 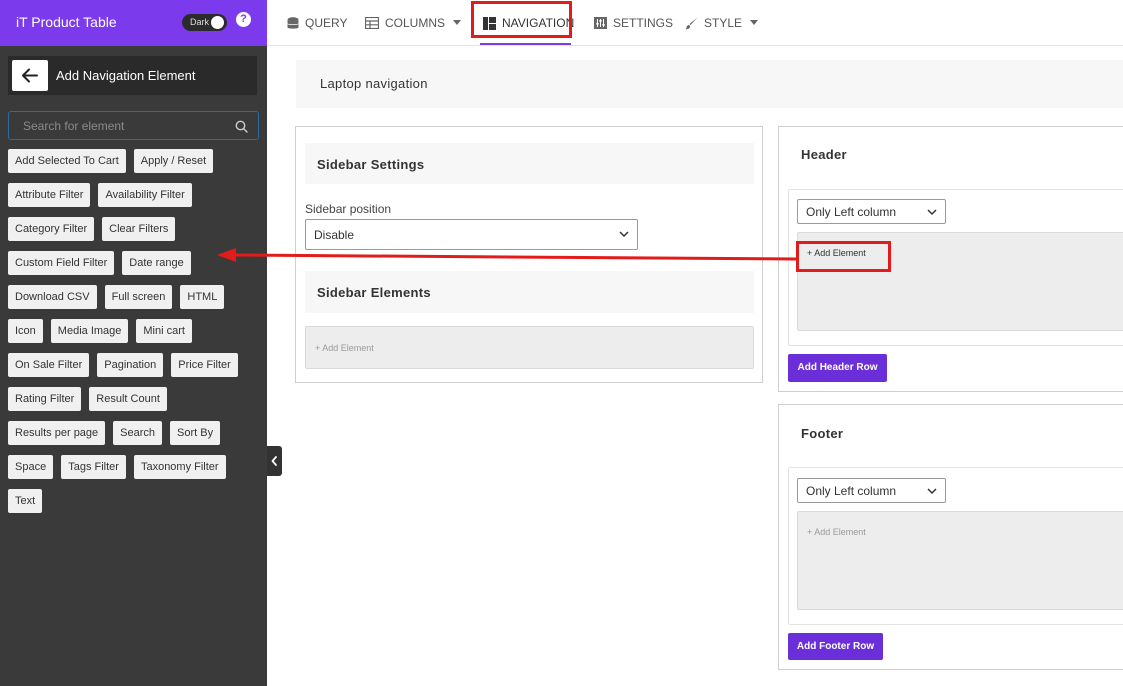 I want to click on element-chip-row: Attribute Filter Availability Filter, so click(x=133, y=195).